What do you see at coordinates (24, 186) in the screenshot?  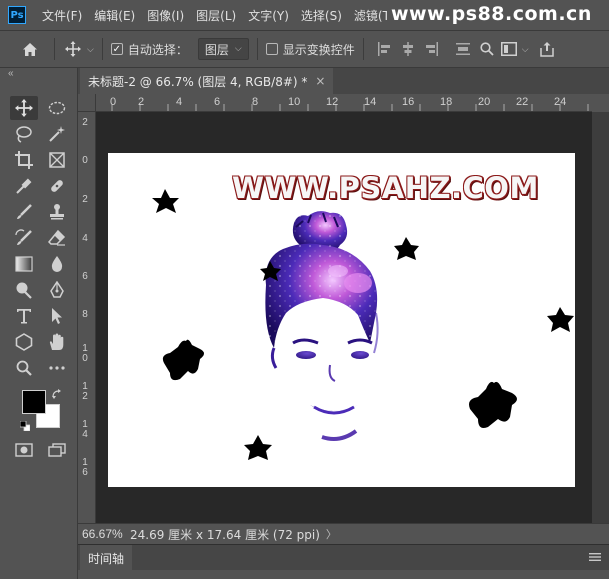 I see `eyedropper-icon` at bounding box center [24, 186].